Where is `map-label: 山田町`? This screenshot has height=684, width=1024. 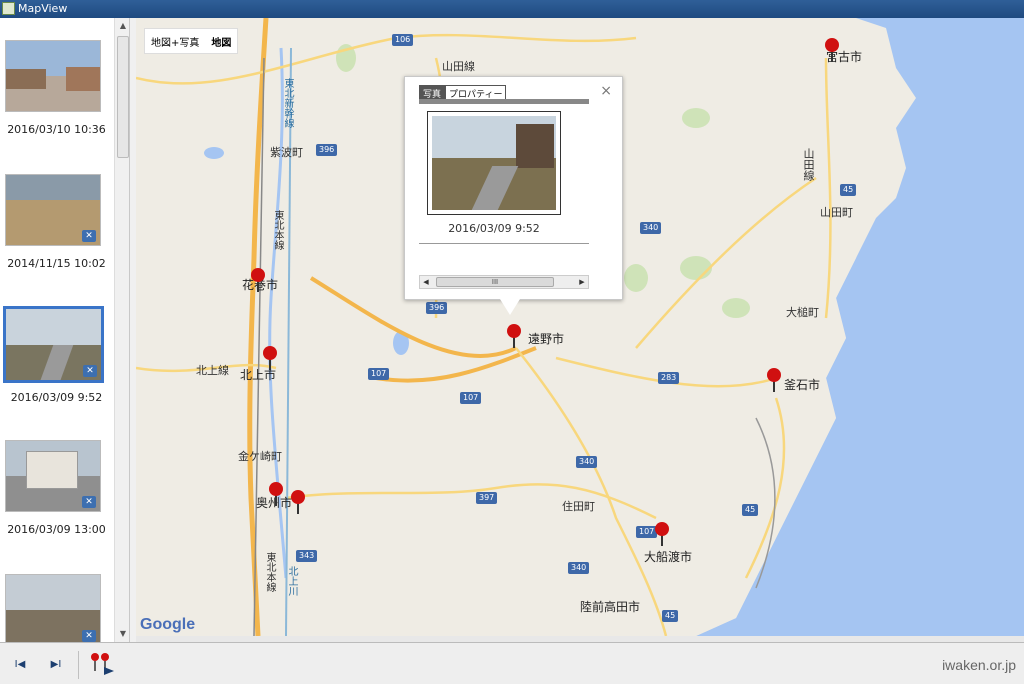 map-label: 山田町 is located at coordinates (836, 212).